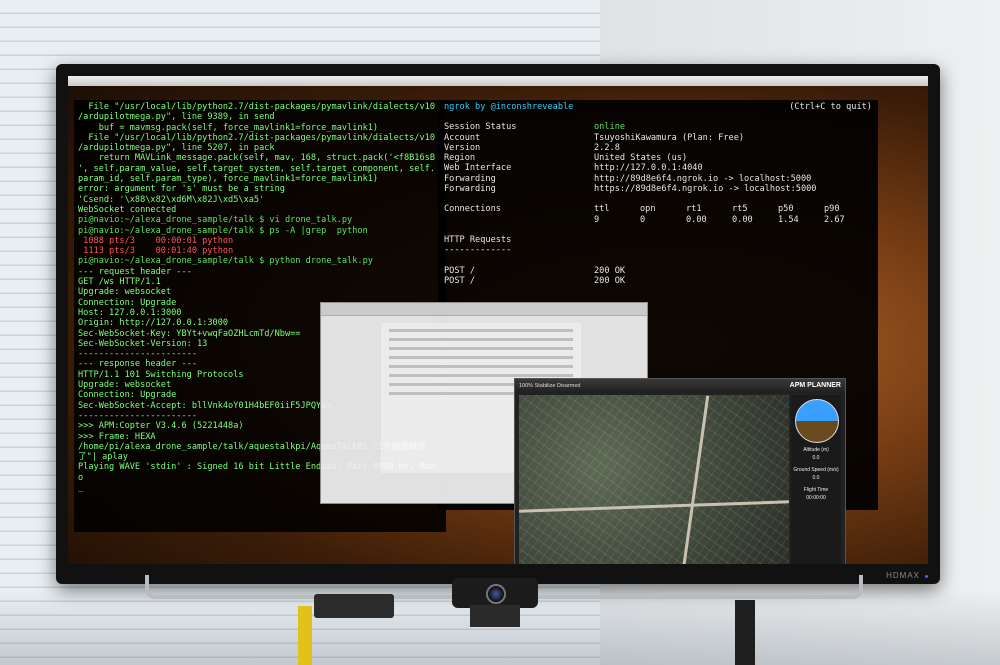 This screenshot has height=665, width=1000. Describe the element at coordinates (135, 271) in the screenshot. I see `terminal-line: --- request header ---` at that location.